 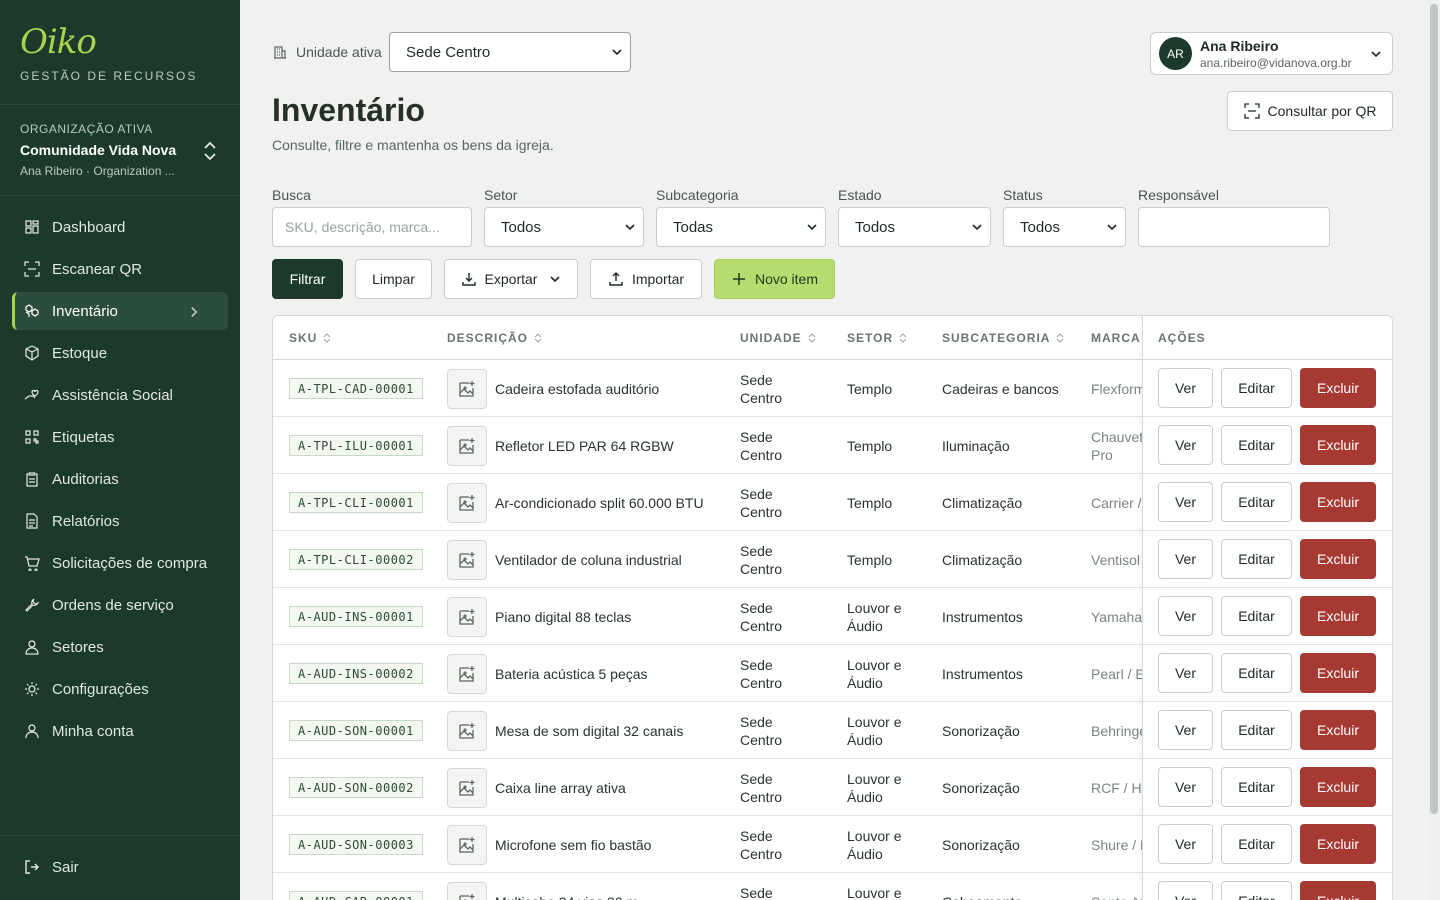 I want to click on clear-button: Limpar, so click(x=393, y=279).